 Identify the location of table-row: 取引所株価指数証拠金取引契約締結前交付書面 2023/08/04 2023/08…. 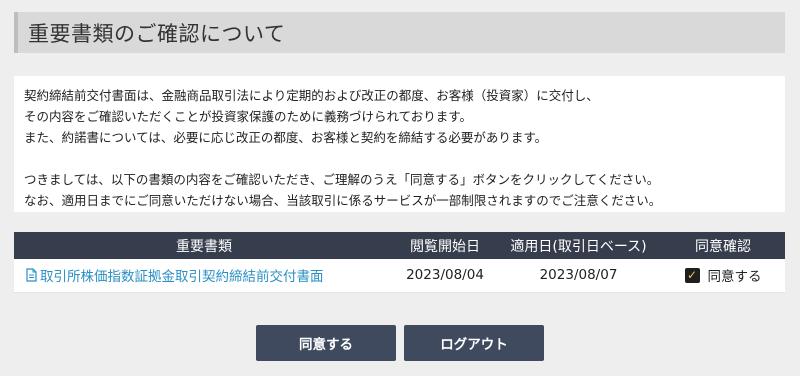
(399, 276).